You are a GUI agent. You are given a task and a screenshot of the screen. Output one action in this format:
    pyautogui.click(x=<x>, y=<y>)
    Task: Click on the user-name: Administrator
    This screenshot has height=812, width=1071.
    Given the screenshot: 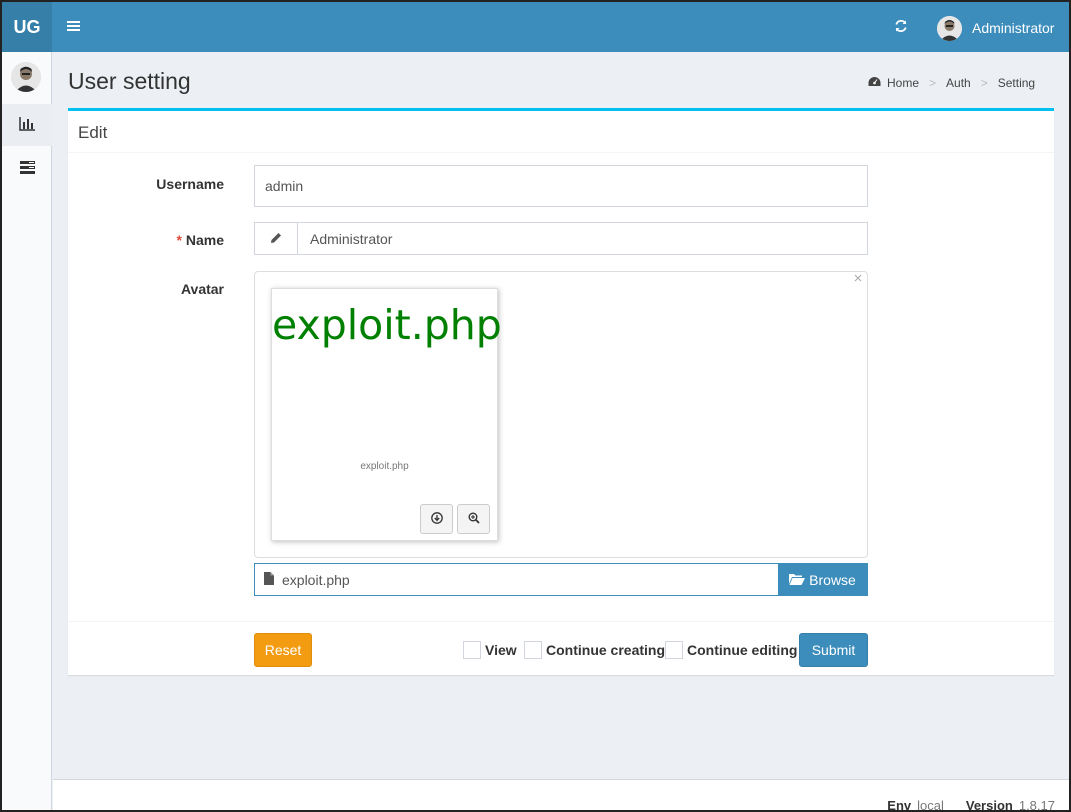 What is the action you would take?
    pyautogui.click(x=1013, y=28)
    